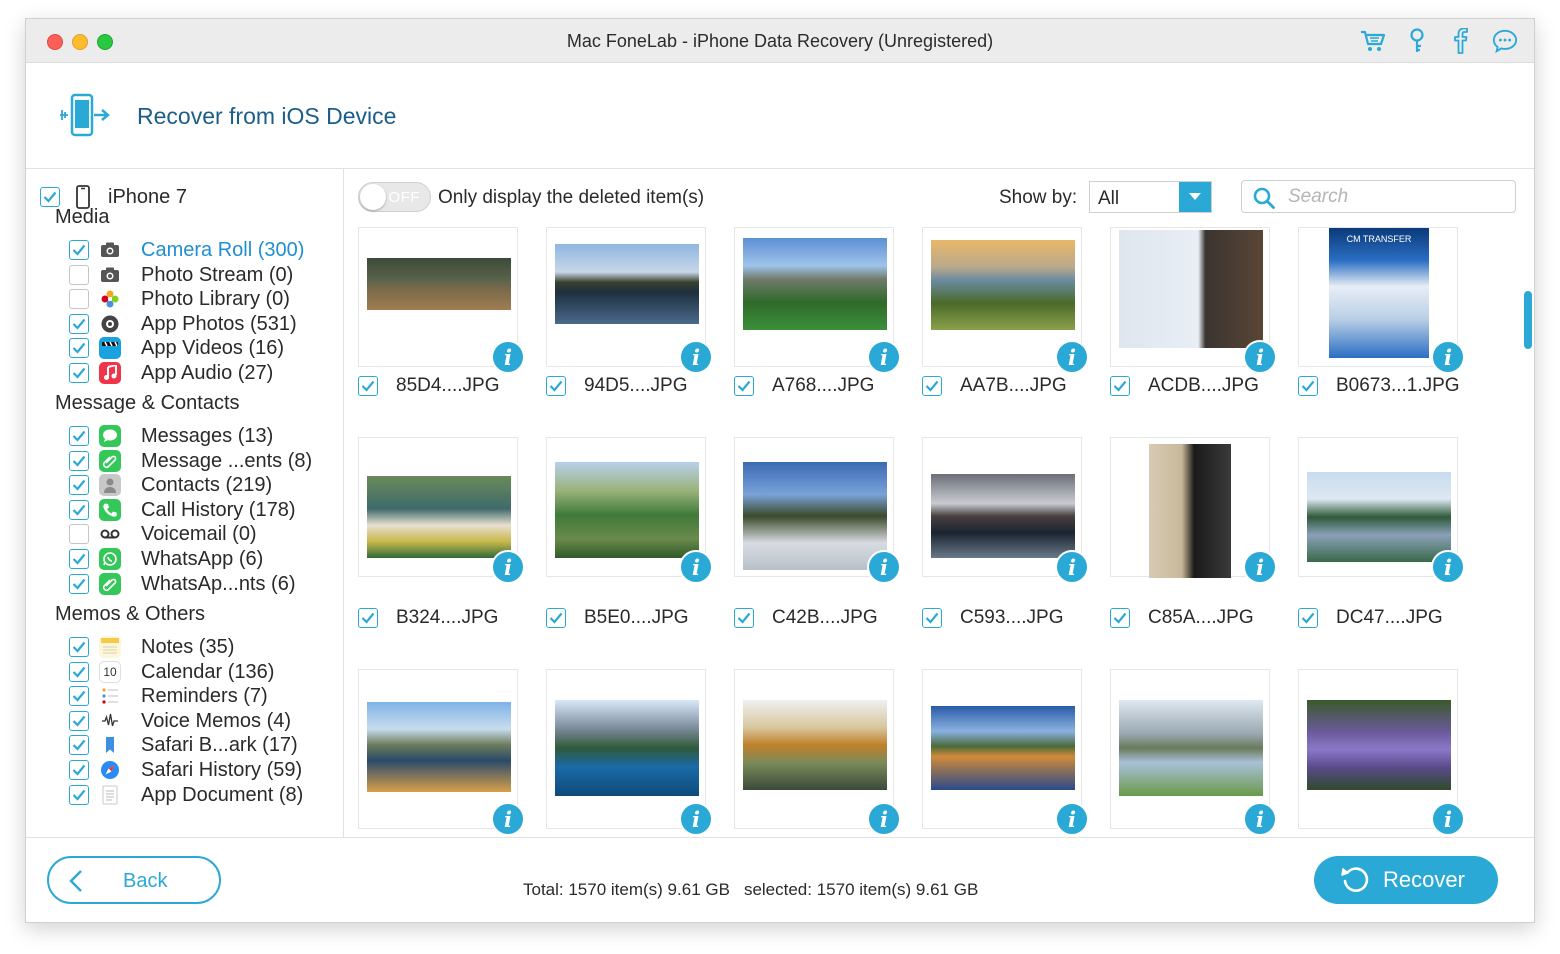  I want to click on recover-button: Recover, so click(1406, 880).